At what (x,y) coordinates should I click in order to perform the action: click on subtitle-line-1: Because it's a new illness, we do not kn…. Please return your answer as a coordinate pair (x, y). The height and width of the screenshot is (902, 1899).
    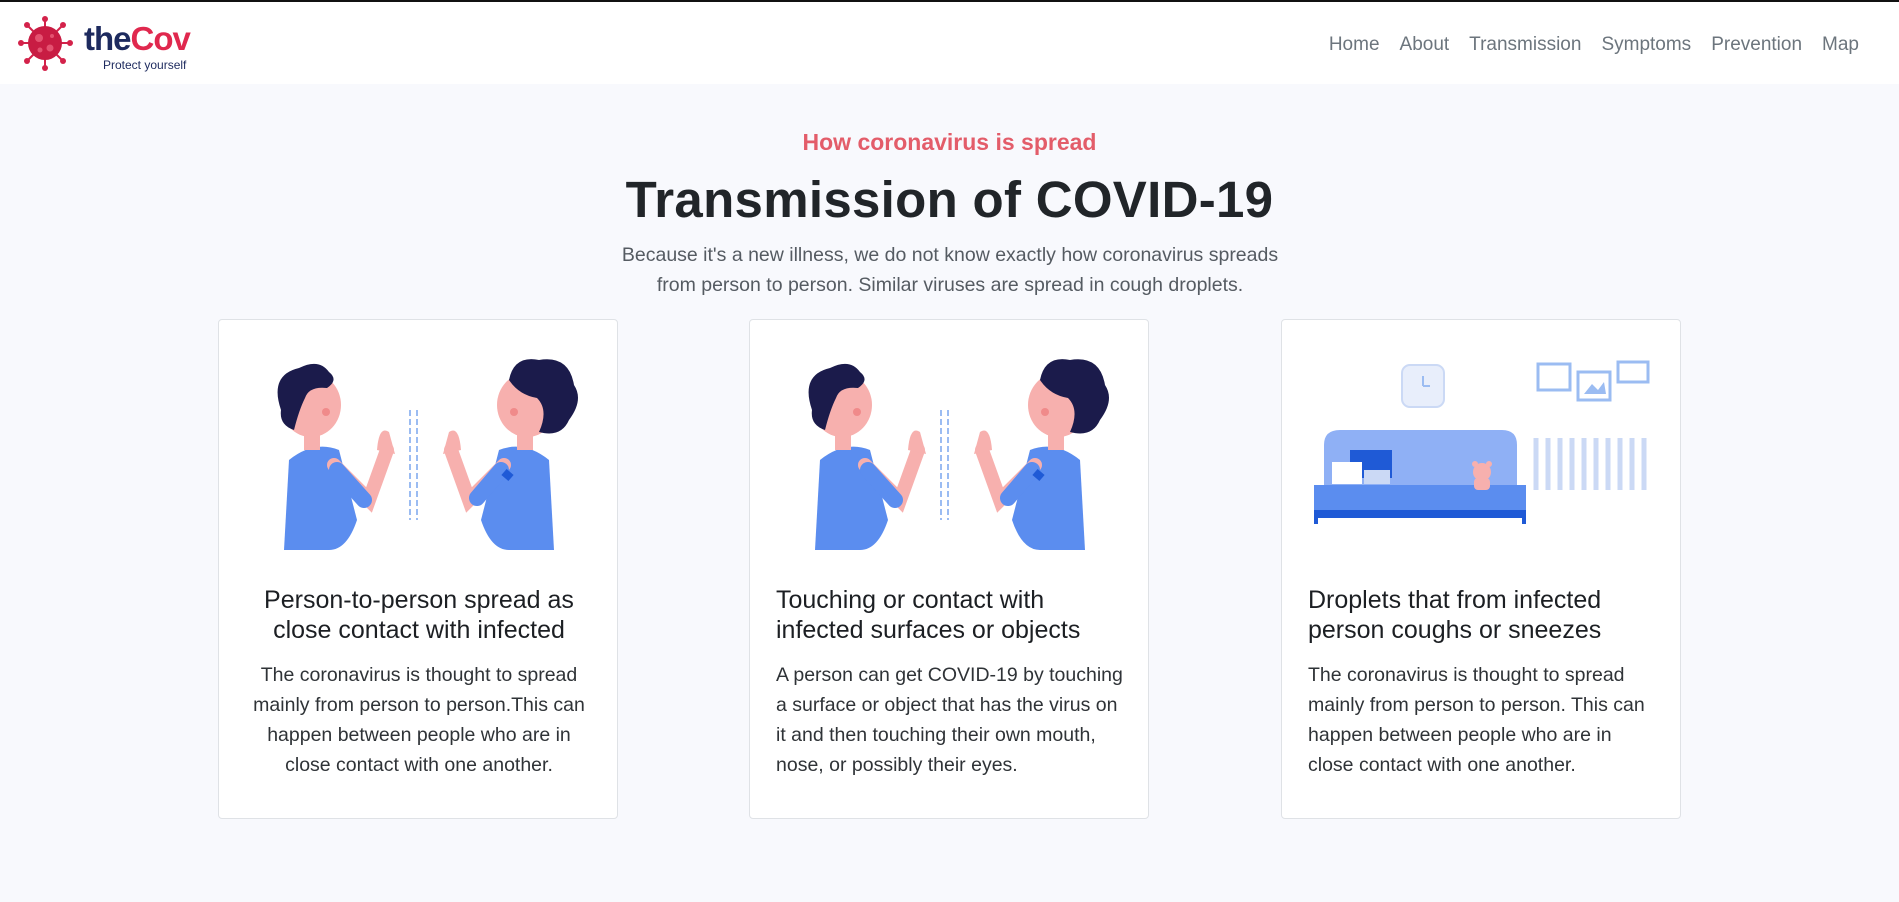
    Looking at the image, I should click on (950, 255).